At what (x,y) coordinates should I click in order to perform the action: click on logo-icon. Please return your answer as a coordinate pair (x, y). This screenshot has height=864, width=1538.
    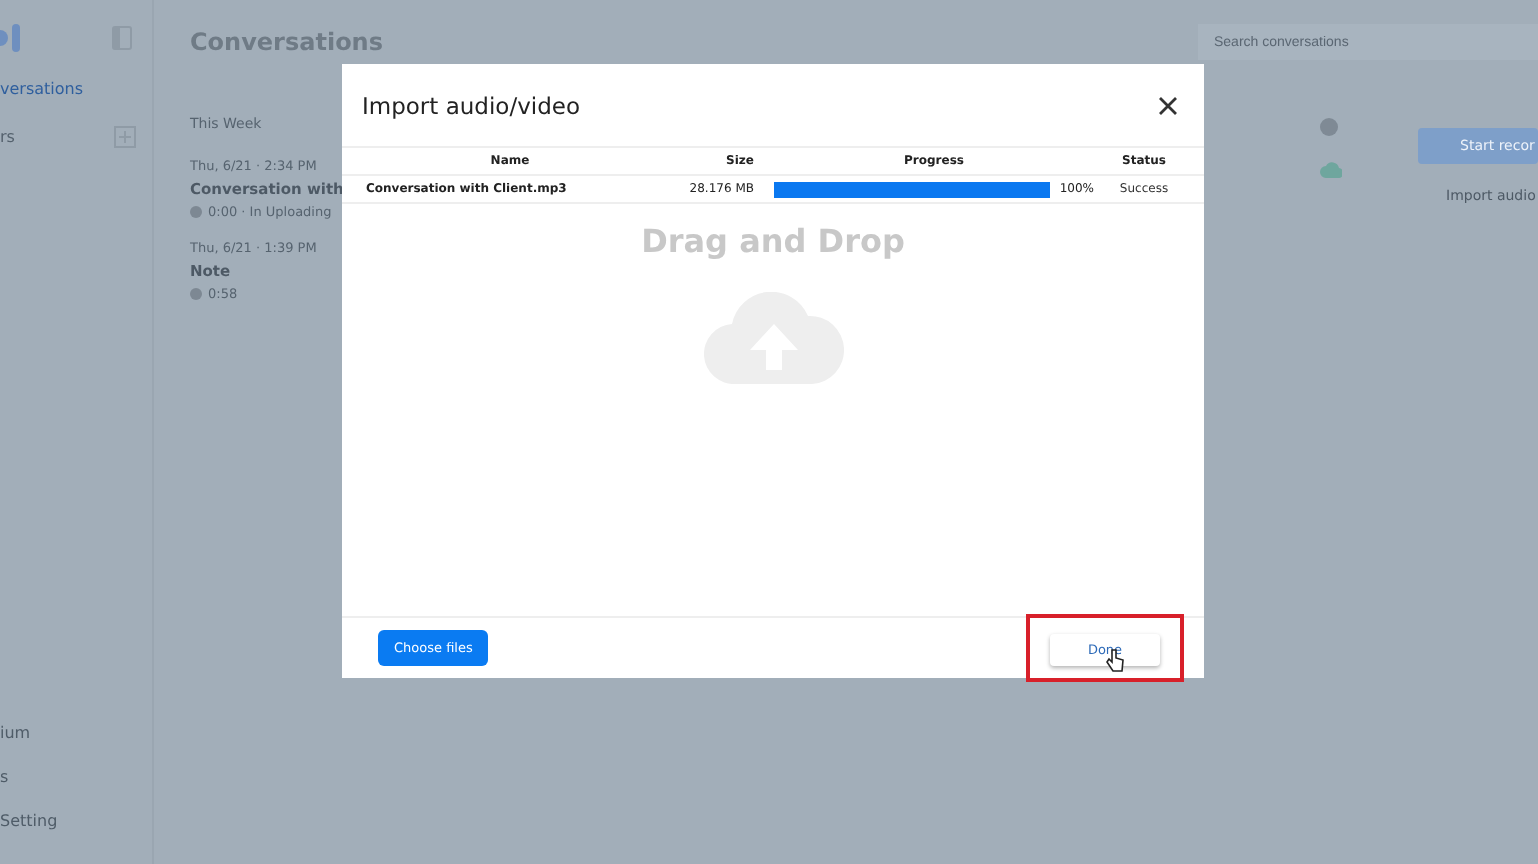
    Looking at the image, I should click on (10, 38).